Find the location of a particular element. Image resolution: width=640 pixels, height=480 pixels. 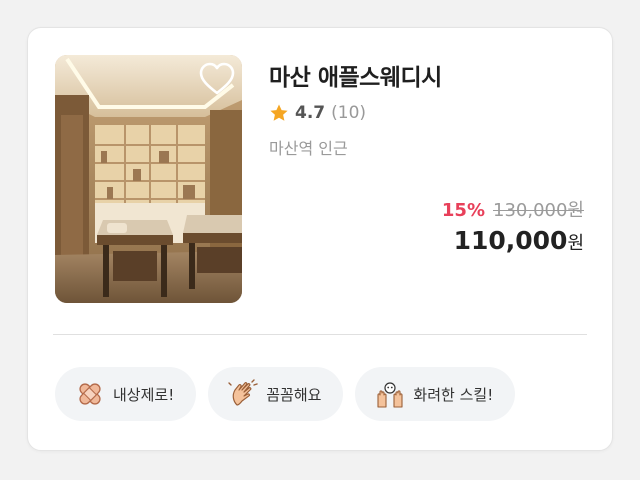

star-icon is located at coordinates (279, 112).